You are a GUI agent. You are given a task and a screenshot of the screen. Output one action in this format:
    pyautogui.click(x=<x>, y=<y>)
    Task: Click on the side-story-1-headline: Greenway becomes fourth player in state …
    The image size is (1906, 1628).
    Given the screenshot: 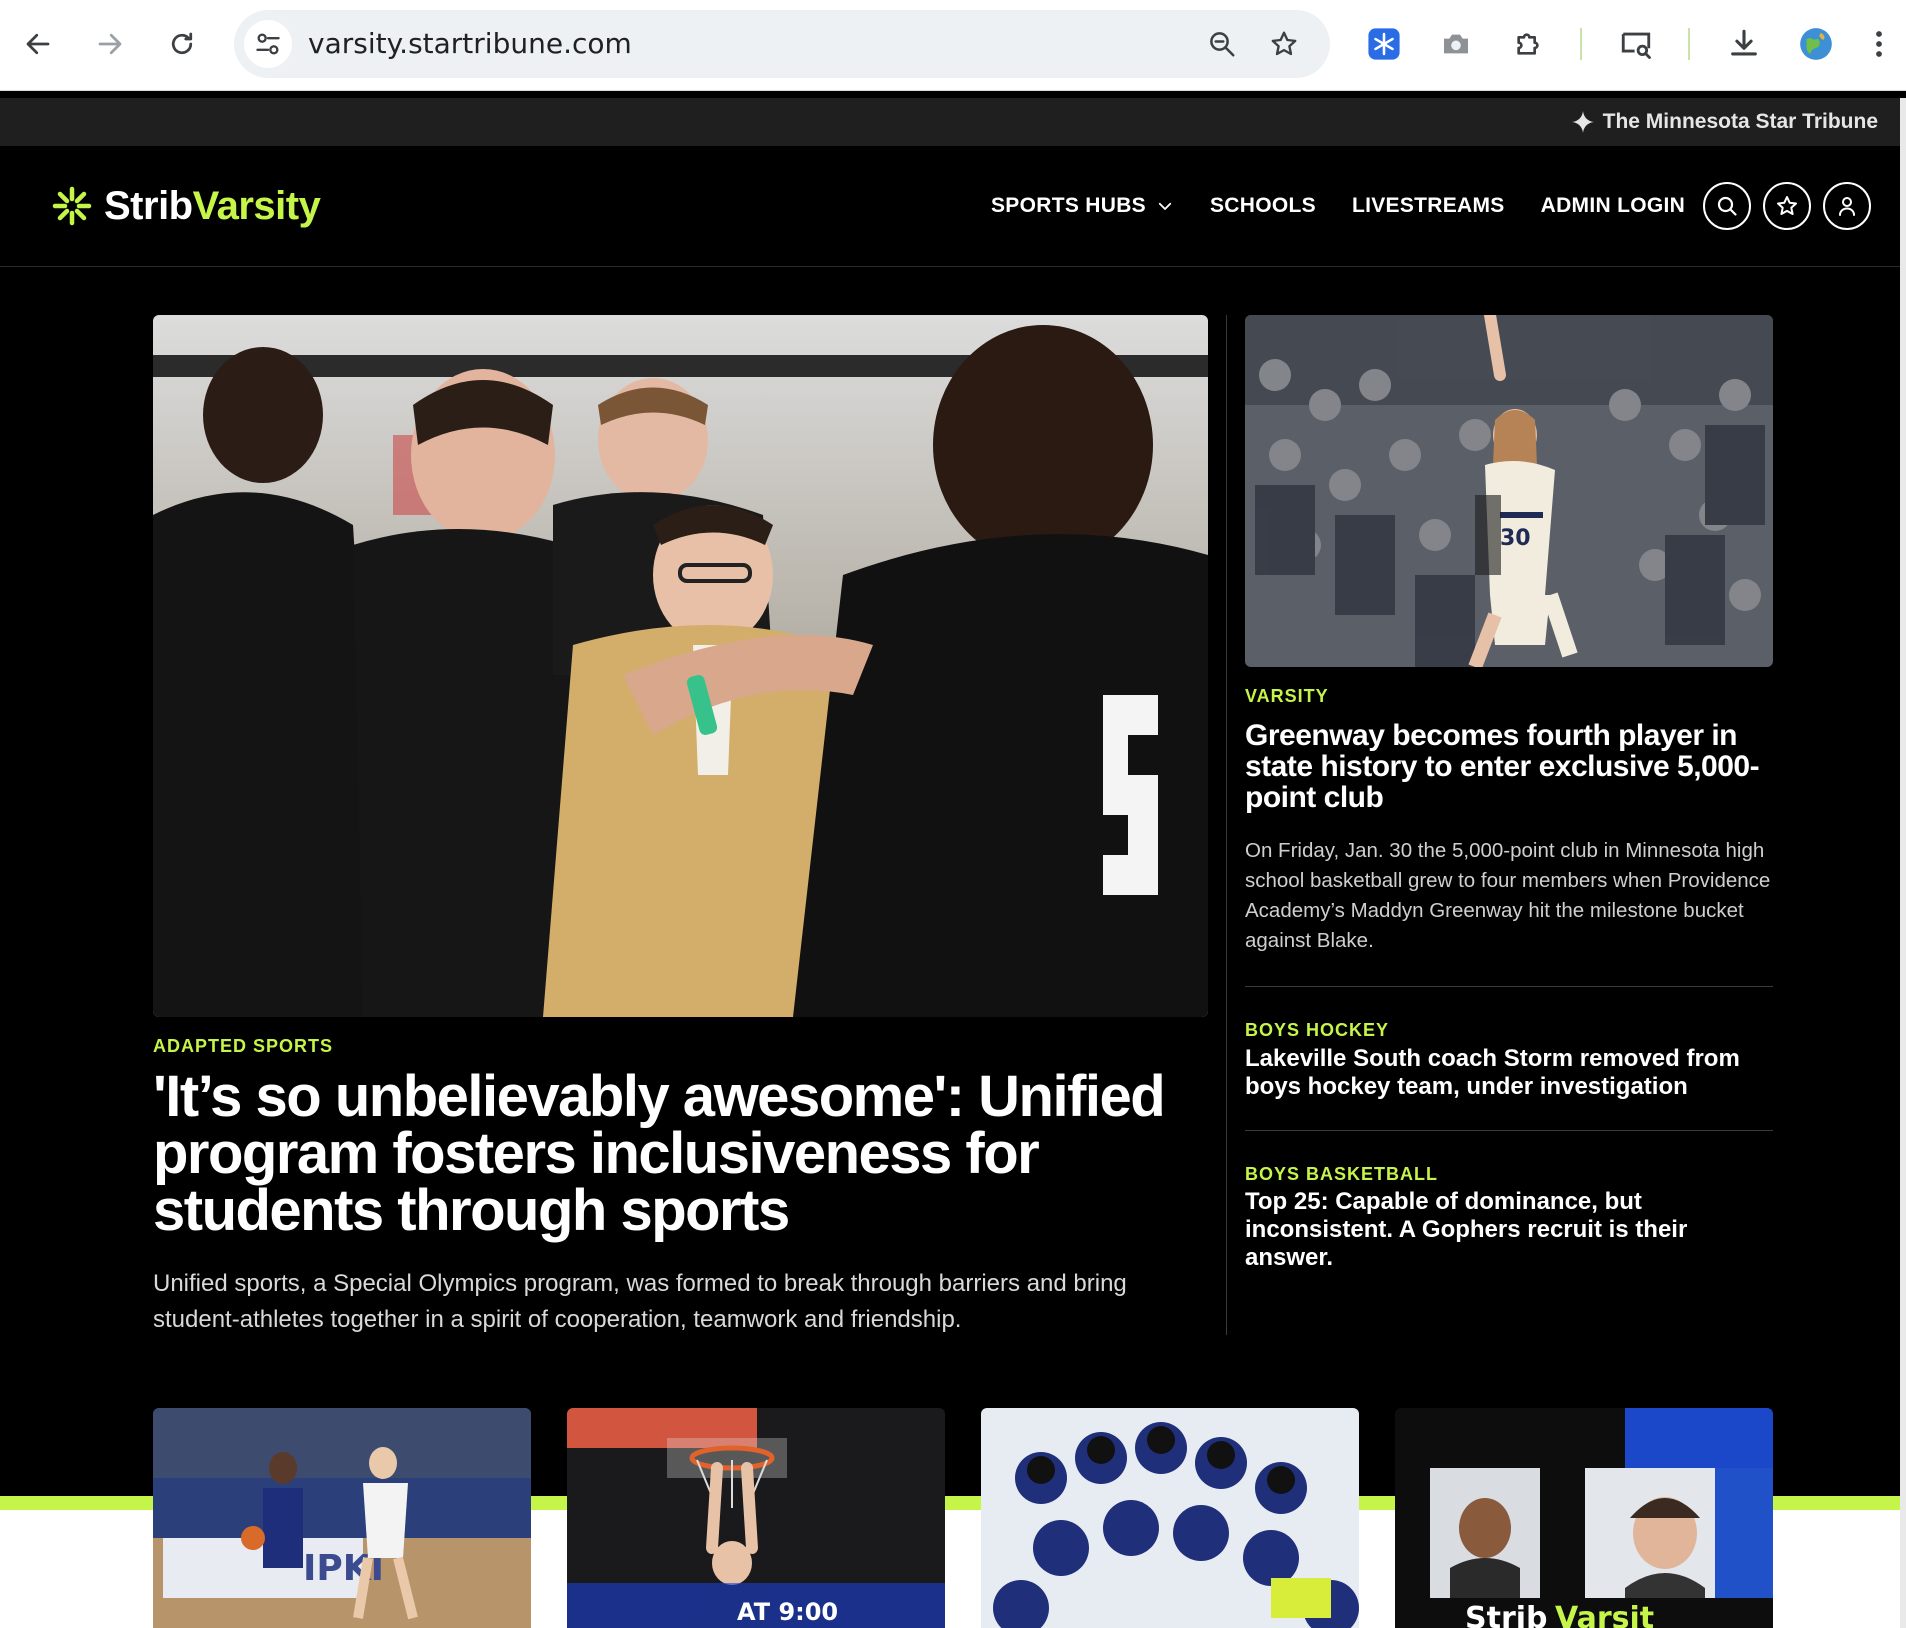 What is the action you would take?
    pyautogui.click(x=1505, y=766)
    